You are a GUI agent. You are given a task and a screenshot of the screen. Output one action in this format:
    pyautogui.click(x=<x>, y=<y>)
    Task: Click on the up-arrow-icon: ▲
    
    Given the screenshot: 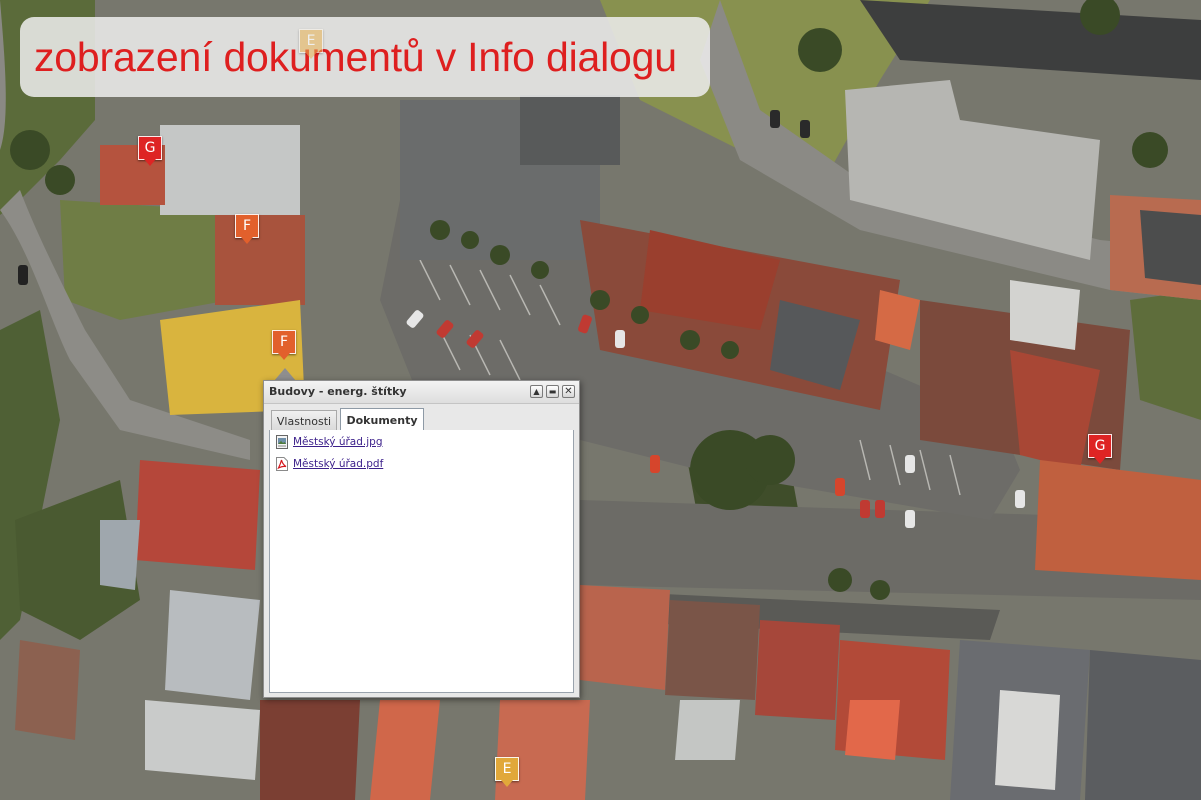 What is the action you would take?
    pyautogui.click(x=536, y=391)
    